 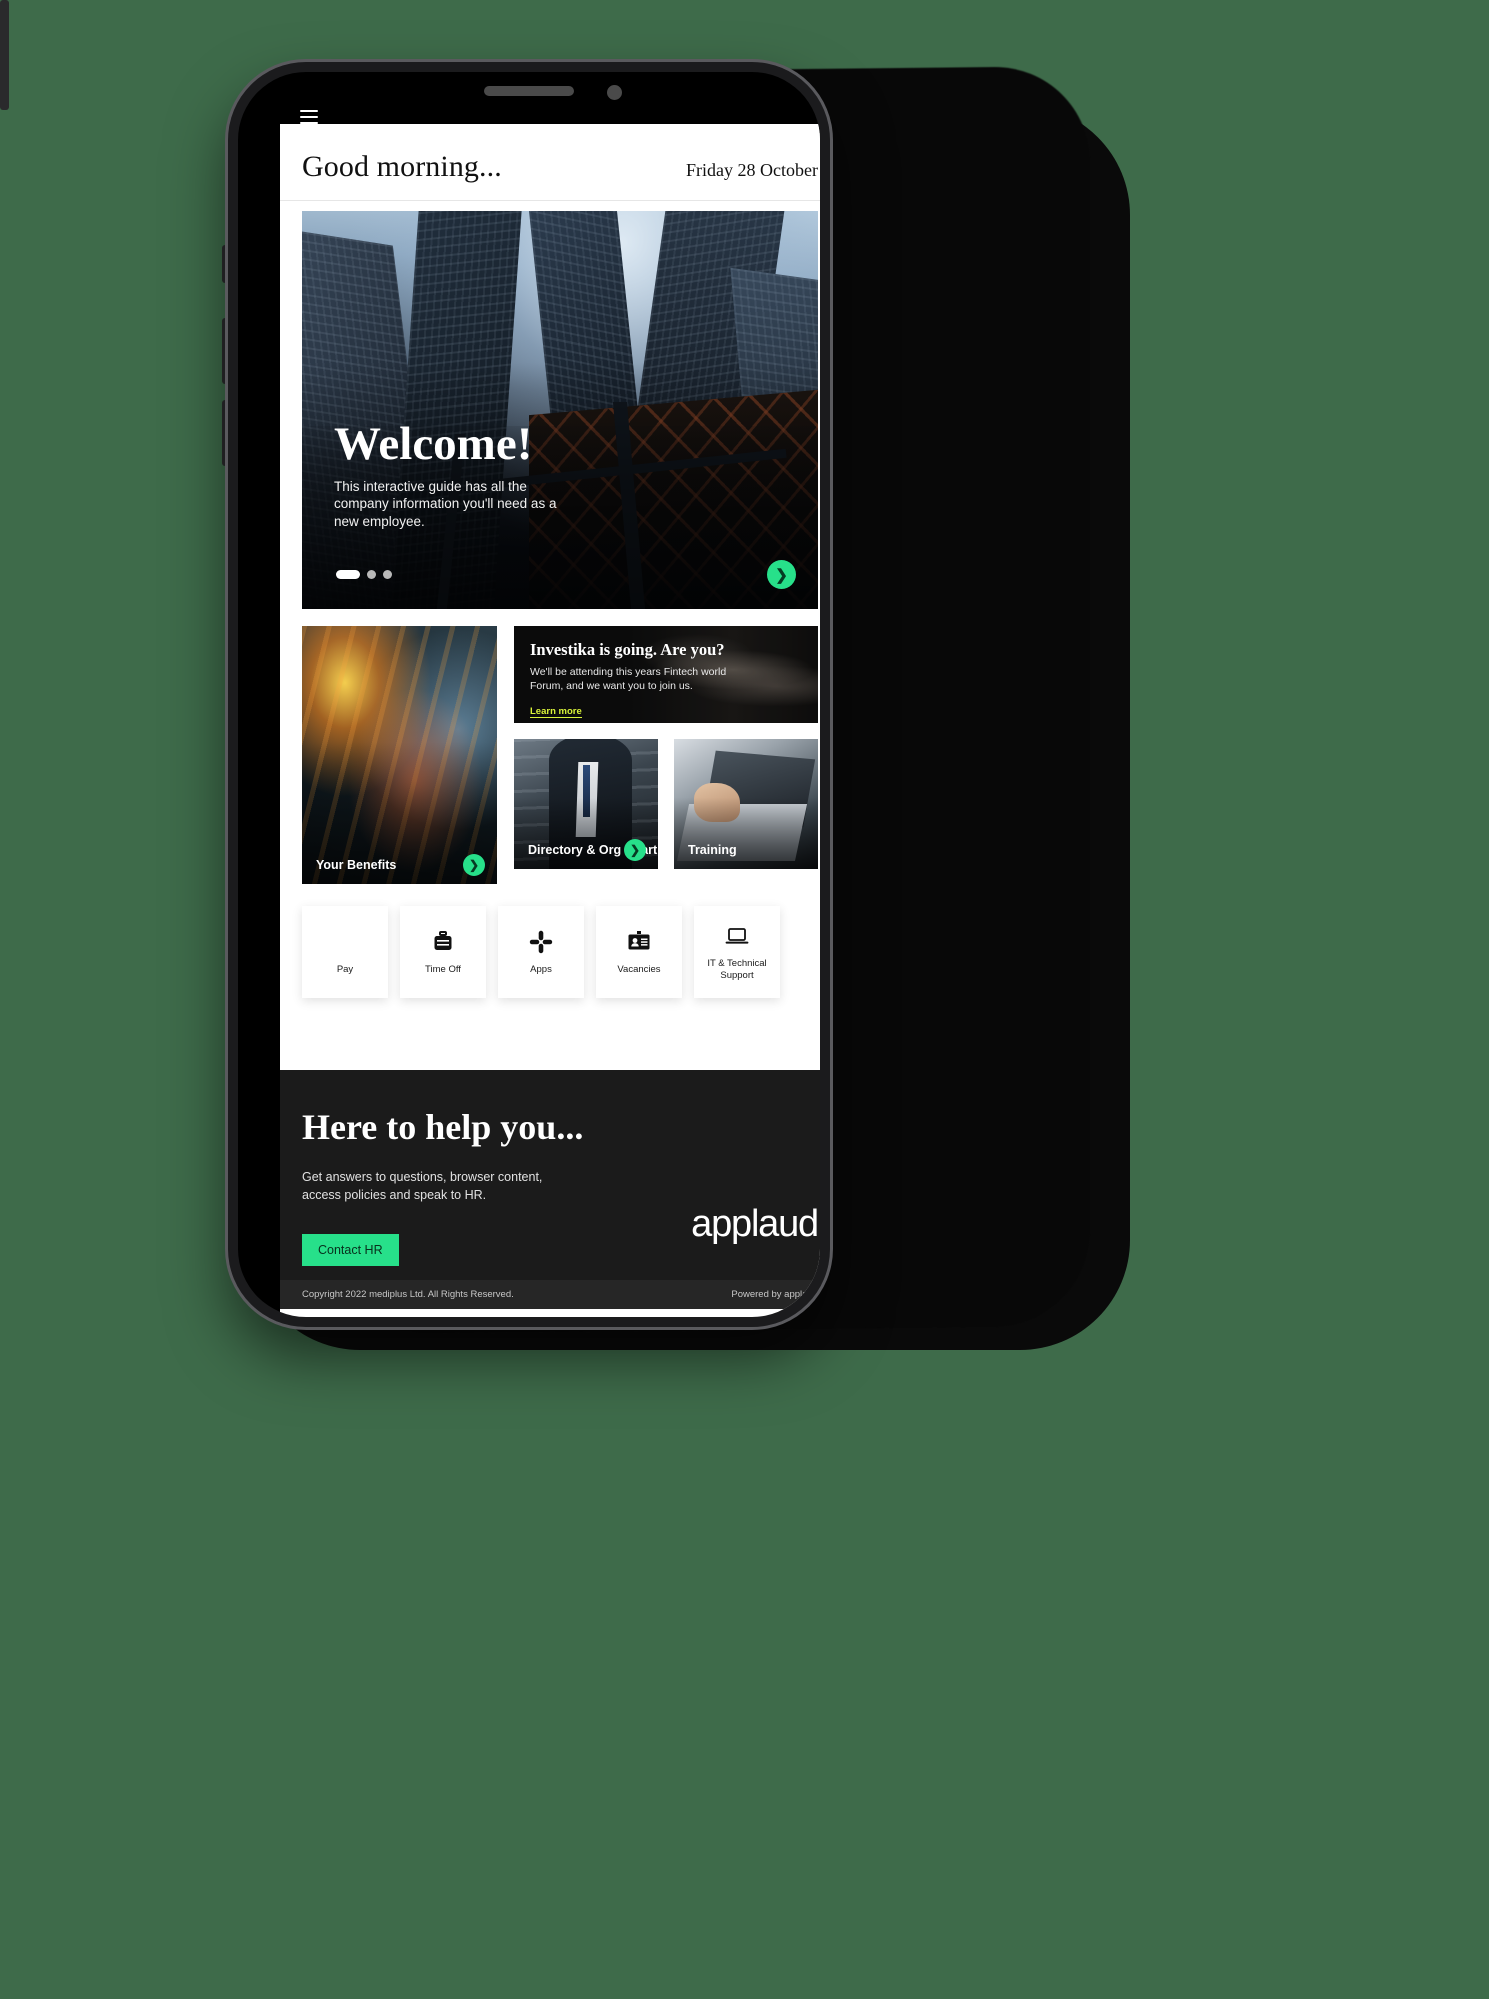 What do you see at coordinates (556, 712) in the screenshot?
I see `learn-more-link: Learn more` at bounding box center [556, 712].